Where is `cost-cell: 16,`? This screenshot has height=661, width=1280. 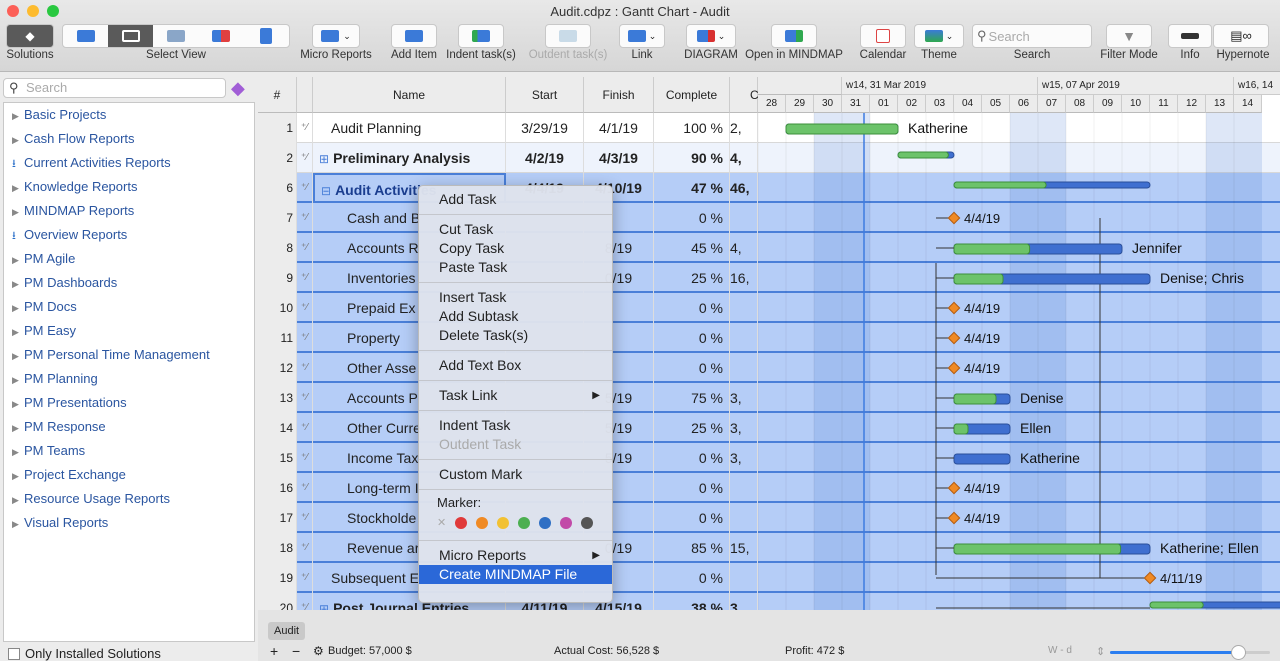
cost-cell: 16, is located at coordinates (744, 278).